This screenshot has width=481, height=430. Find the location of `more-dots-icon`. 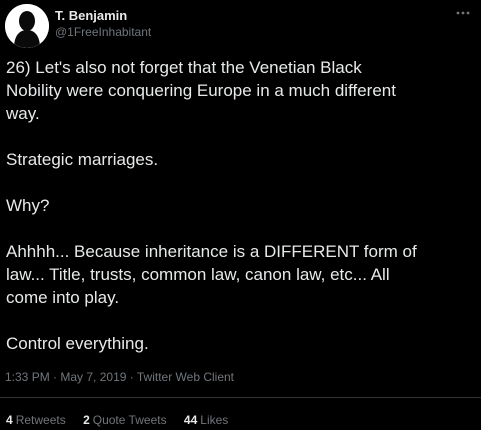

more-dots-icon is located at coordinates (463, 13).